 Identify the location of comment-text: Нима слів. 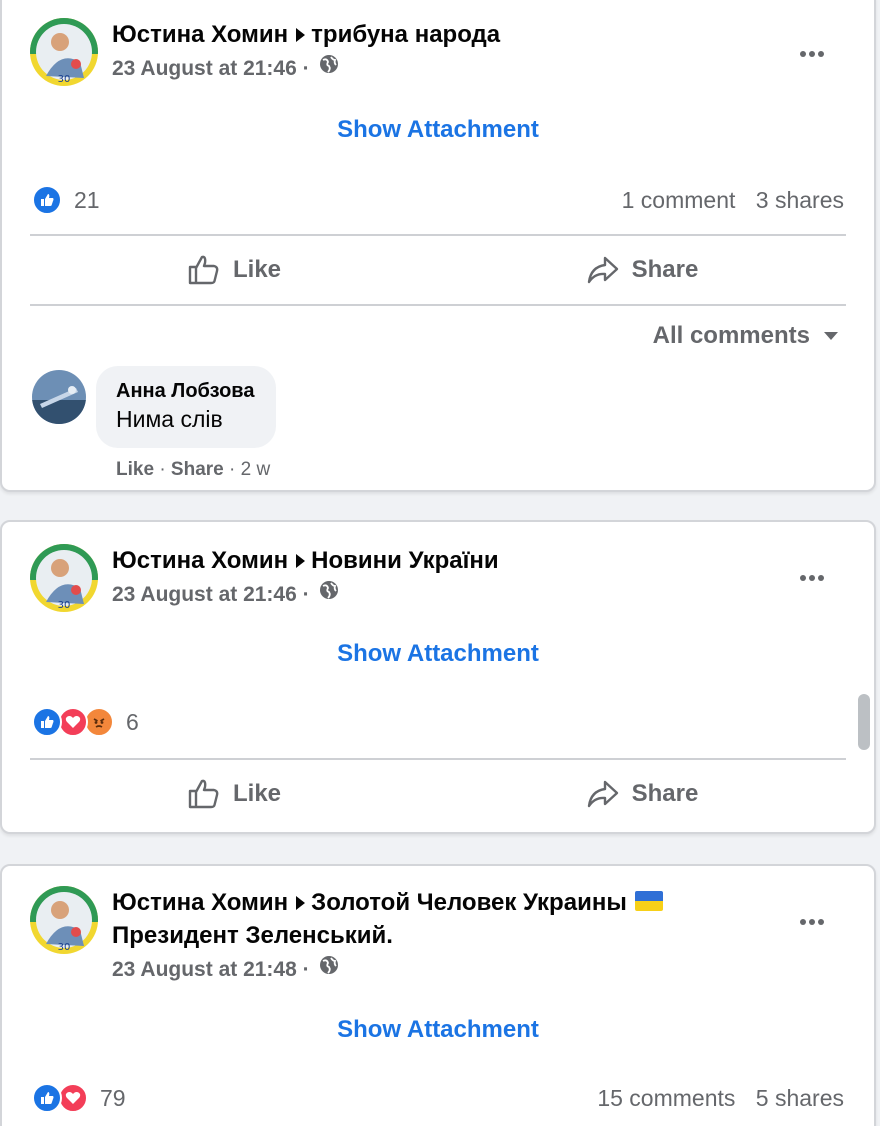
(169, 419).